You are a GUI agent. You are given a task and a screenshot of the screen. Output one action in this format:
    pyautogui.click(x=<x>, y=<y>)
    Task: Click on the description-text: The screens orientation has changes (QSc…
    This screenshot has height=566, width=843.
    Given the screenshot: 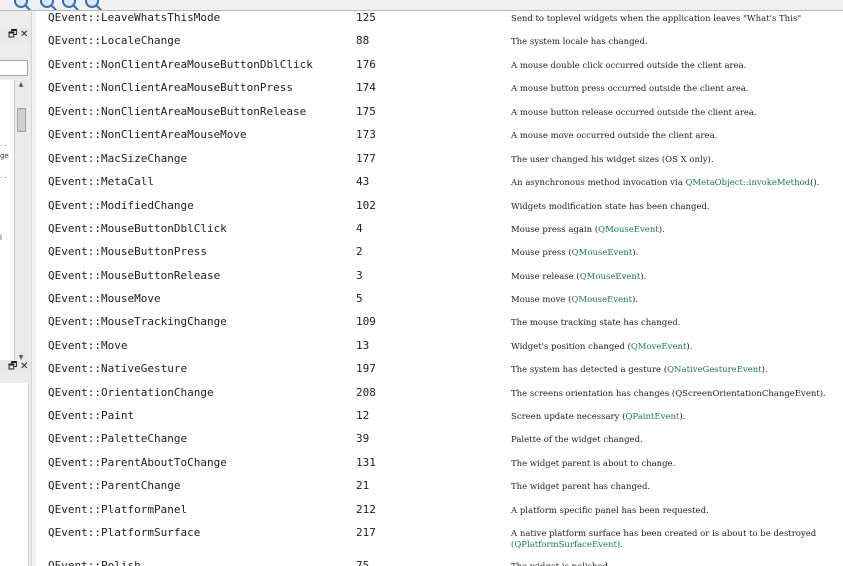 What is the action you would take?
    pyautogui.click(x=668, y=394)
    